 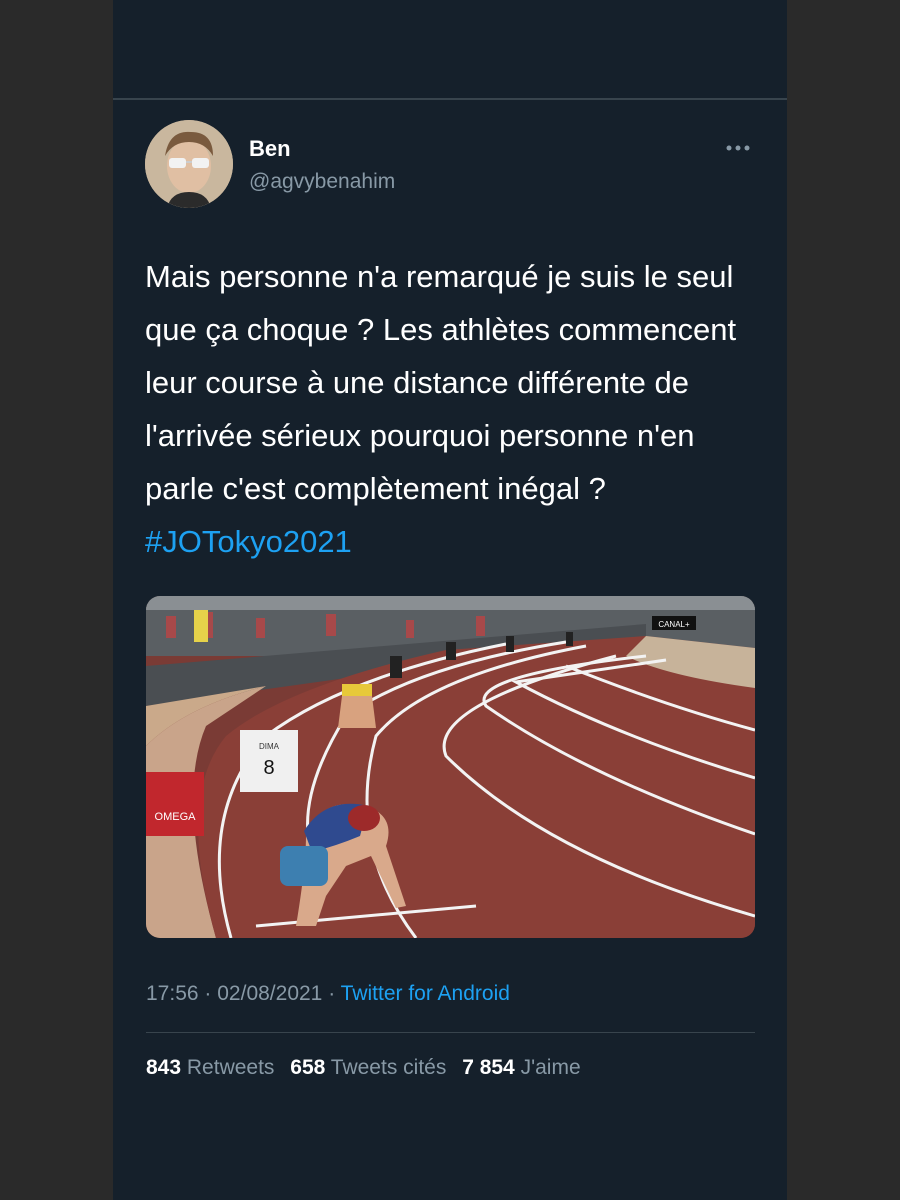 I want to click on author-handle: @agvybenahim, so click(x=322, y=182).